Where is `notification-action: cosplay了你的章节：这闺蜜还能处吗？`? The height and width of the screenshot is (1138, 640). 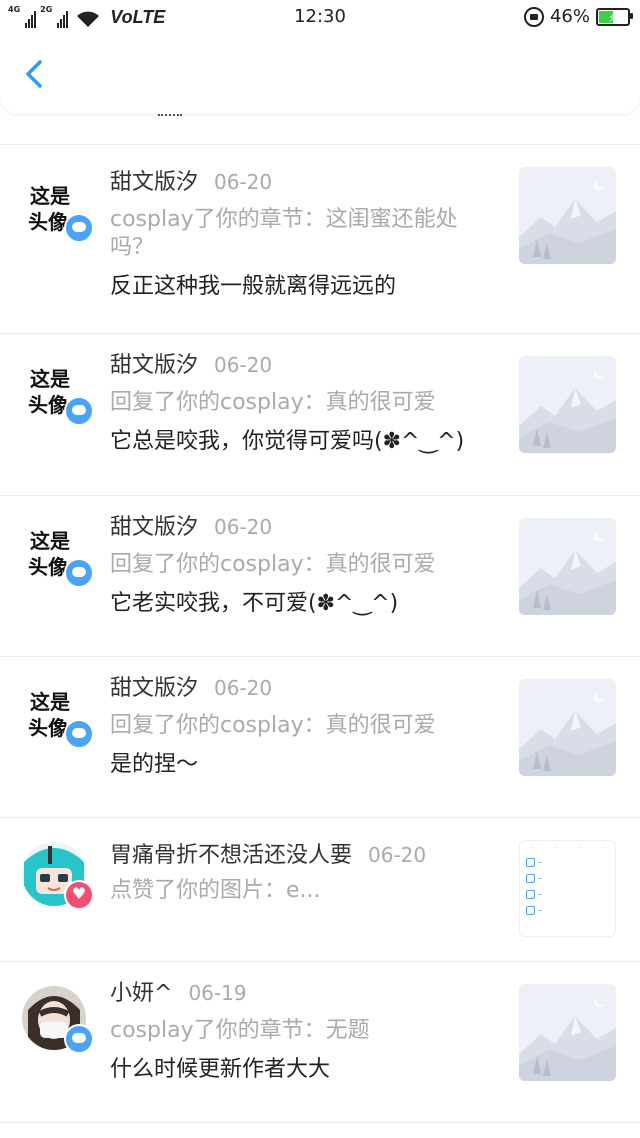
notification-action: cosplay了你的章节：这闺蜜还能处吗？ is located at coordinates (284, 233).